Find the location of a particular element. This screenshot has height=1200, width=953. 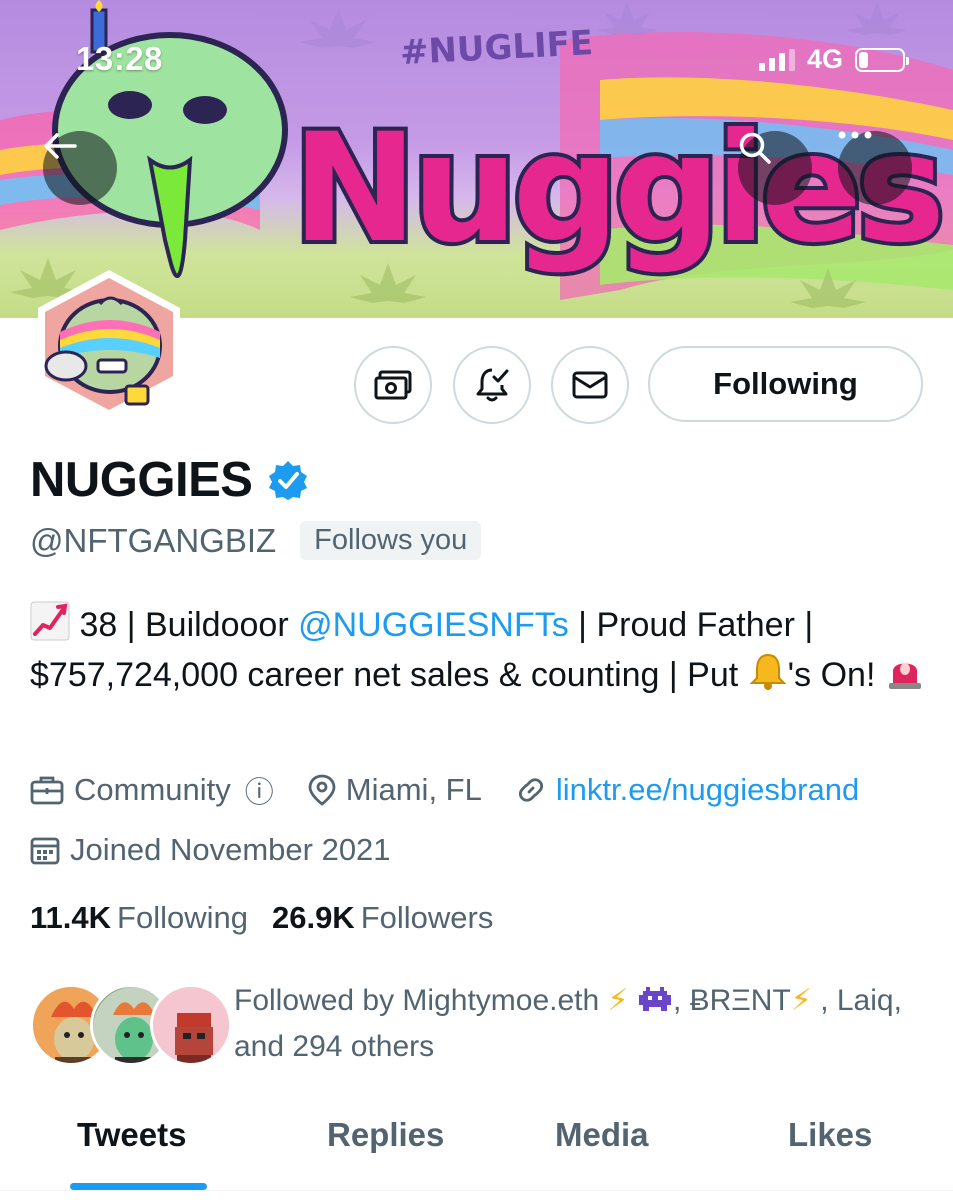

profile-avatar is located at coordinates (109, 344).